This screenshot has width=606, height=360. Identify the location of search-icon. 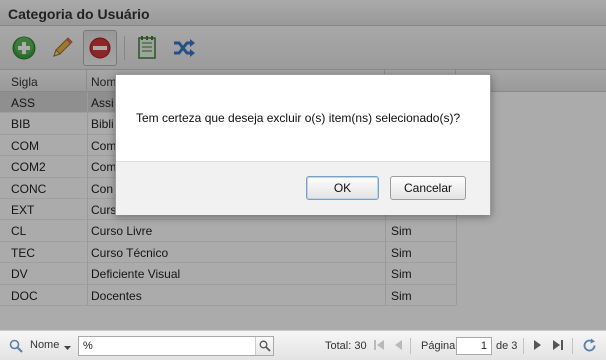
(16, 347).